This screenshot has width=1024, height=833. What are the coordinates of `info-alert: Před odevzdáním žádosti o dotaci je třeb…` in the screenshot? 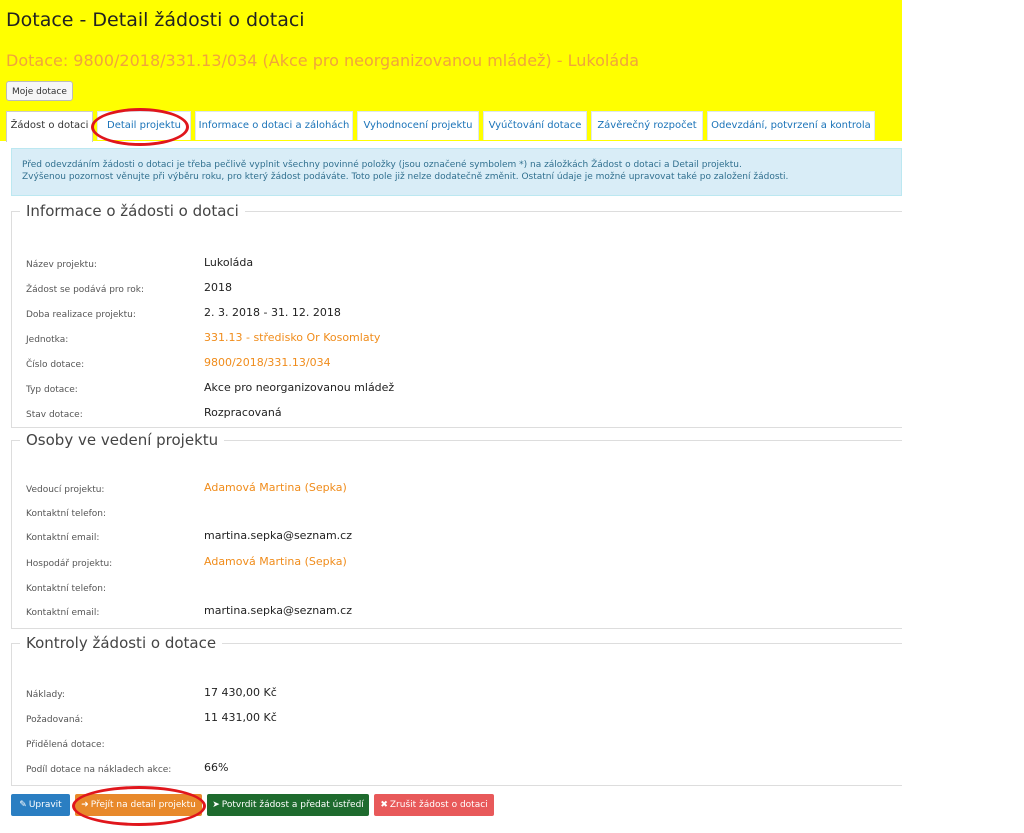 It's located at (456, 172).